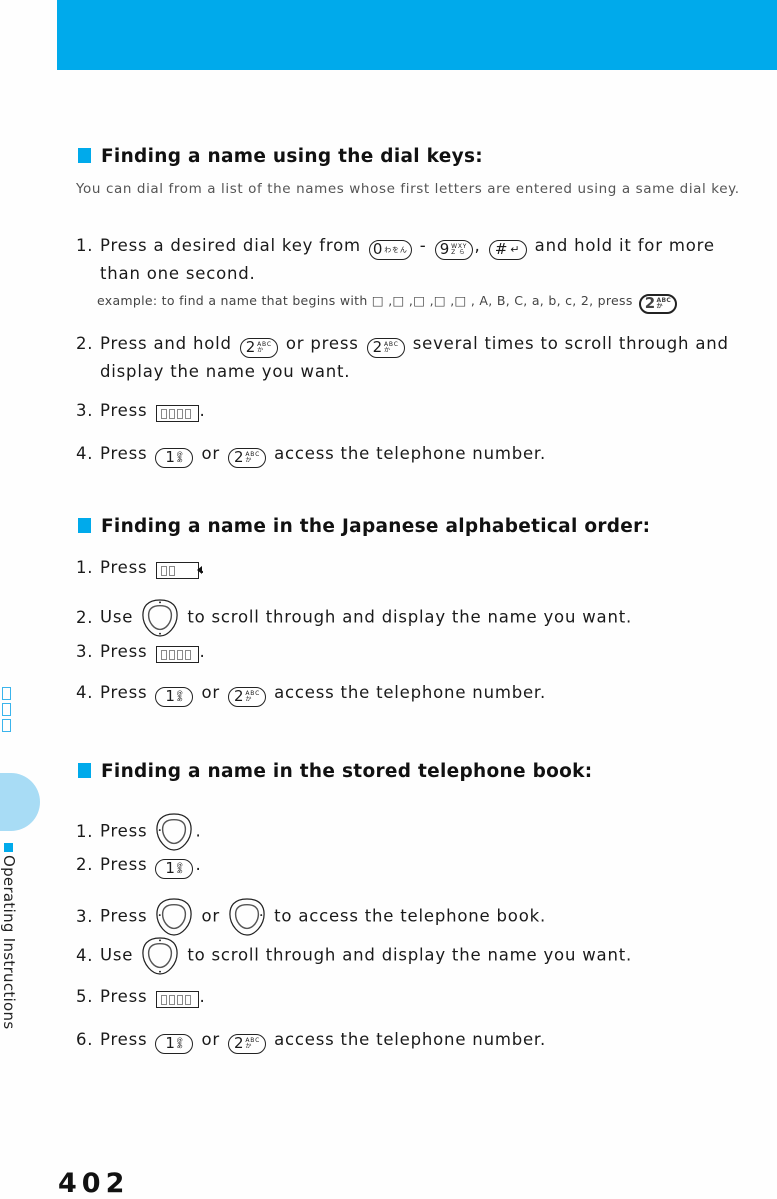 This screenshot has width=777, height=1199. Describe the element at coordinates (139, 867) in the screenshot. I see `step-2: 2. Press 1 @ あ.` at that location.